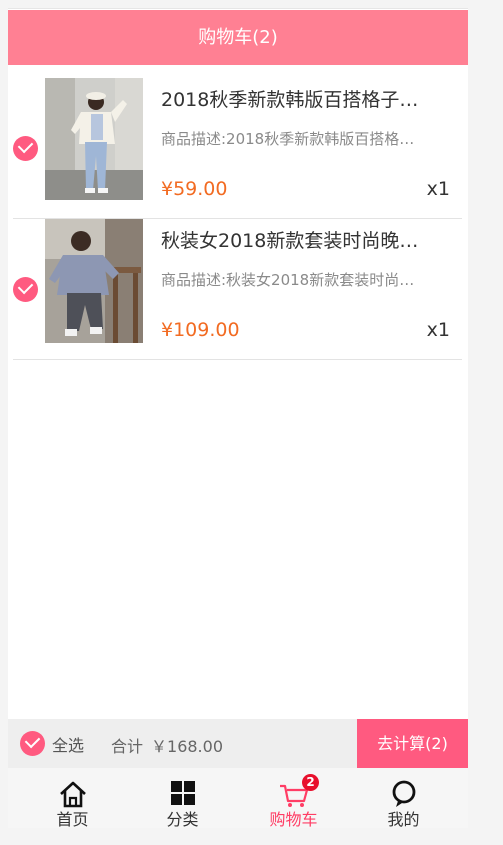 The width and height of the screenshot is (503, 845). I want to click on cart-total: 合计 ￥168.00, so click(167, 745).